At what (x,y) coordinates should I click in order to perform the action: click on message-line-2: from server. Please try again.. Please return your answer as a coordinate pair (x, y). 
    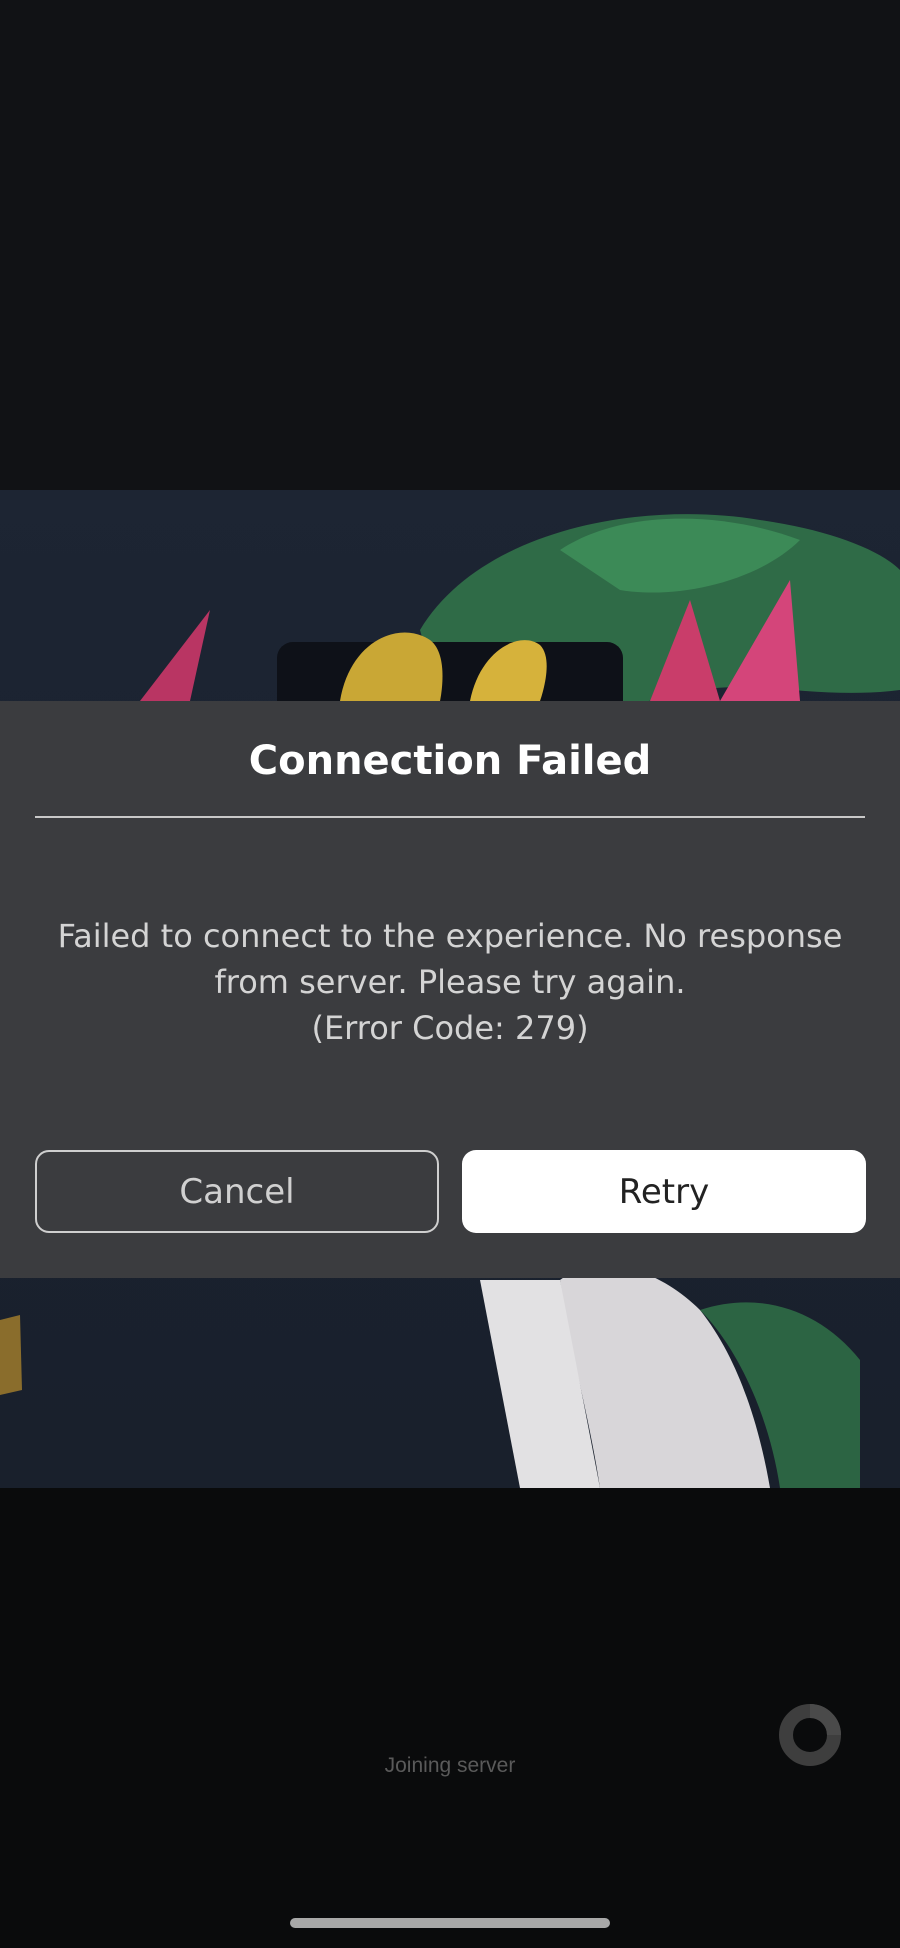
    Looking at the image, I should click on (450, 982).